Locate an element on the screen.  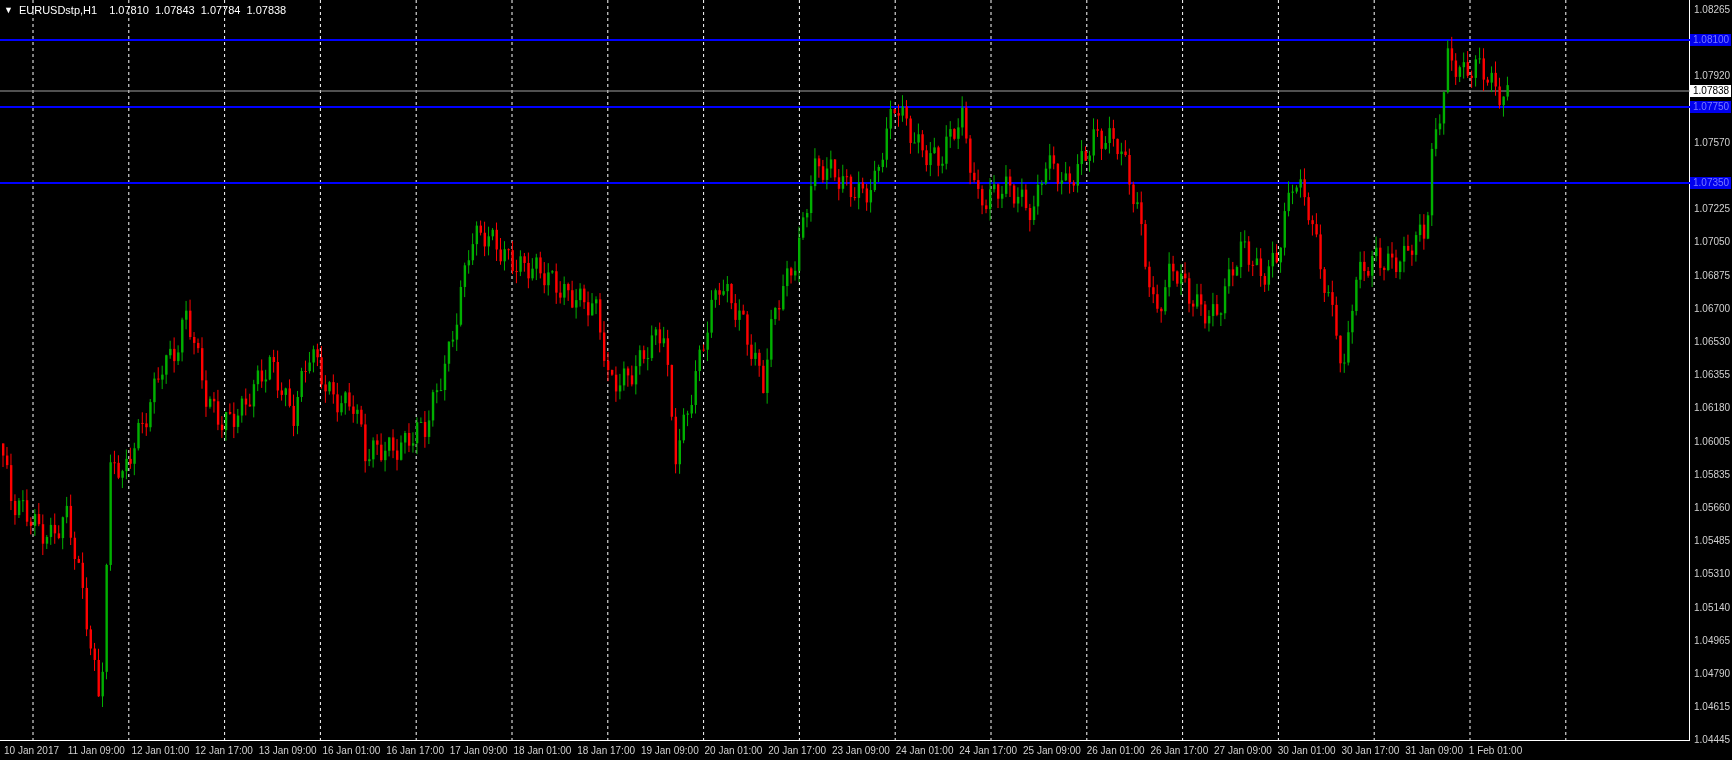
price-tick-label: 1.06700 is located at coordinates (1712, 308).